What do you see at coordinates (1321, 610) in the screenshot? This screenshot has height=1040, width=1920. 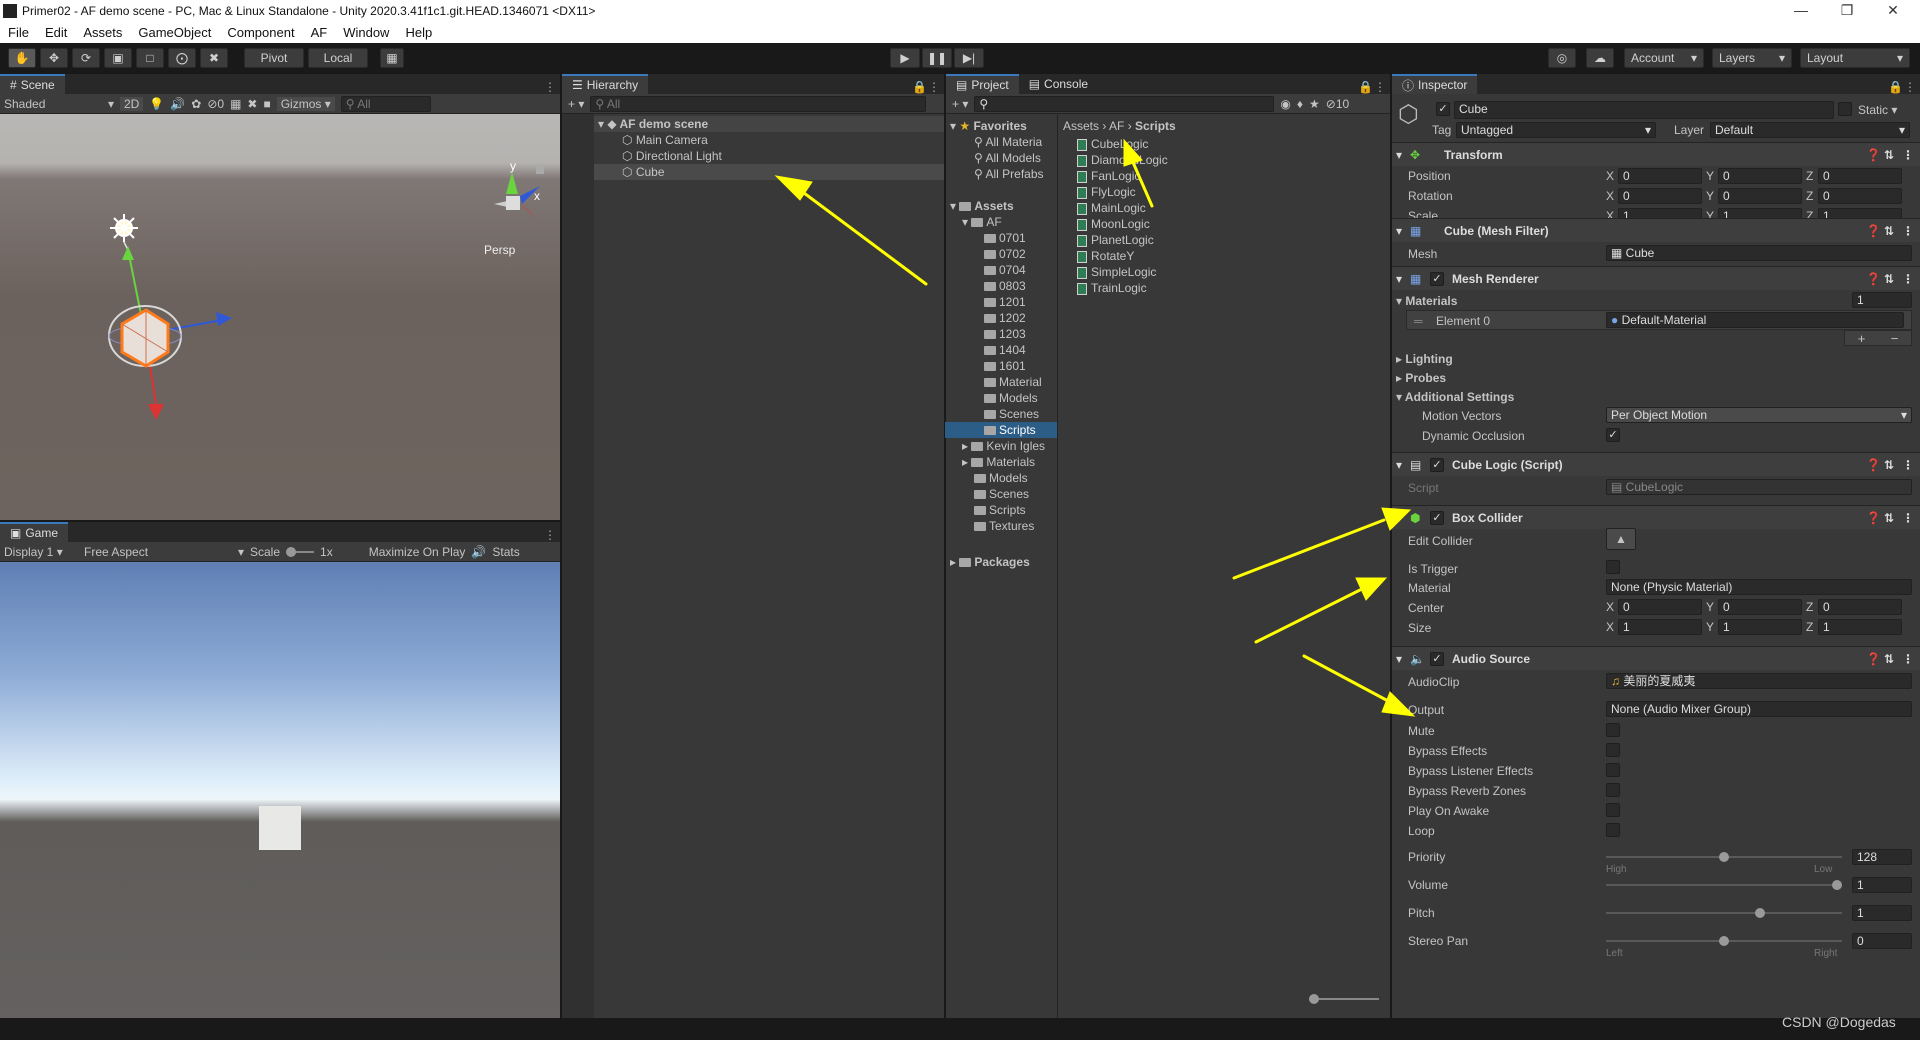 I see `arrow-to-box-collider` at bounding box center [1321, 610].